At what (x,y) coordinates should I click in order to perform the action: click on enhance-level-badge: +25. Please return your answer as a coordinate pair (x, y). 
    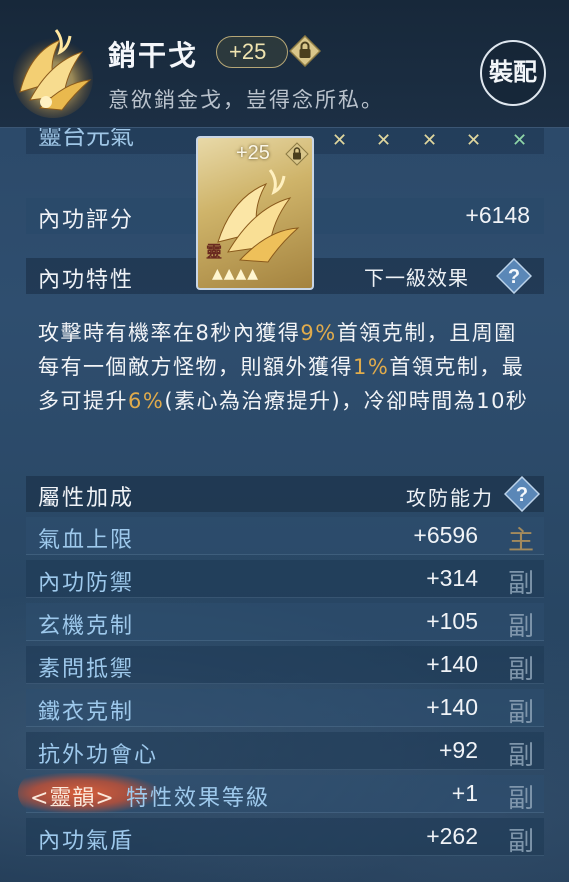
    Looking at the image, I should click on (252, 52).